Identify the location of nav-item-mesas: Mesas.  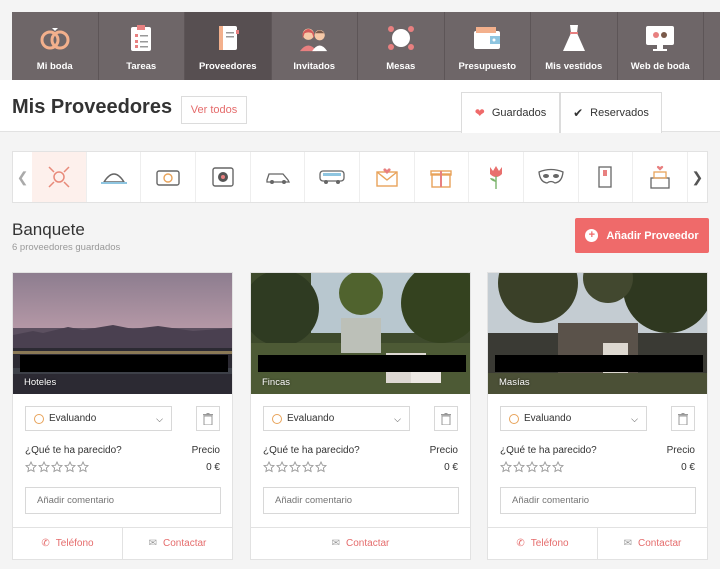
(401, 46).